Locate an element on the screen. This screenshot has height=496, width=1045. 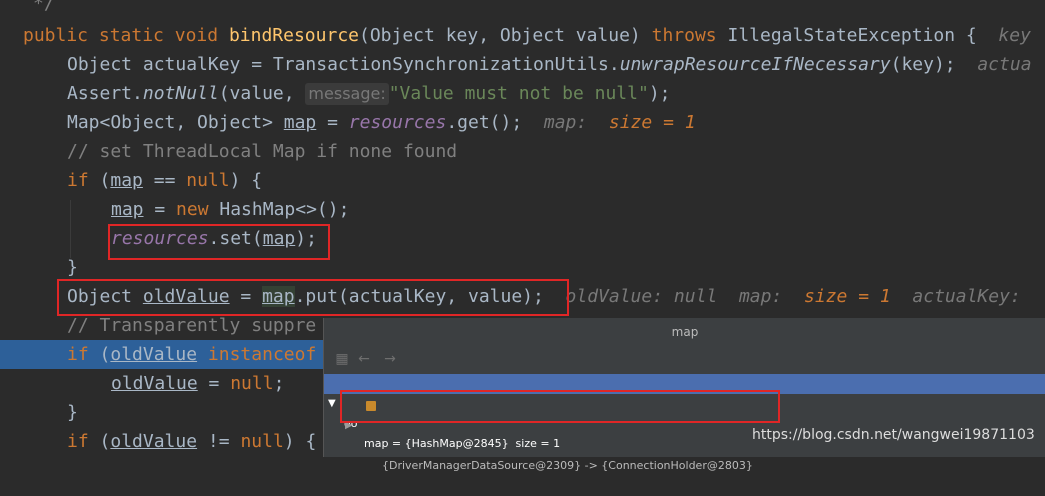
code-text: Assert. is located at coordinates (105, 93).